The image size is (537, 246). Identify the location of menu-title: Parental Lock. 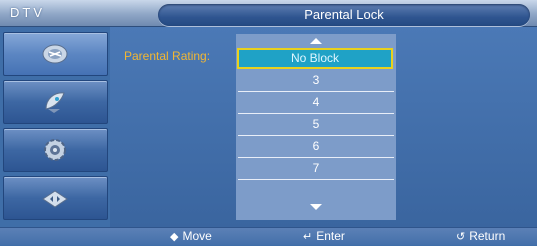
(344, 14).